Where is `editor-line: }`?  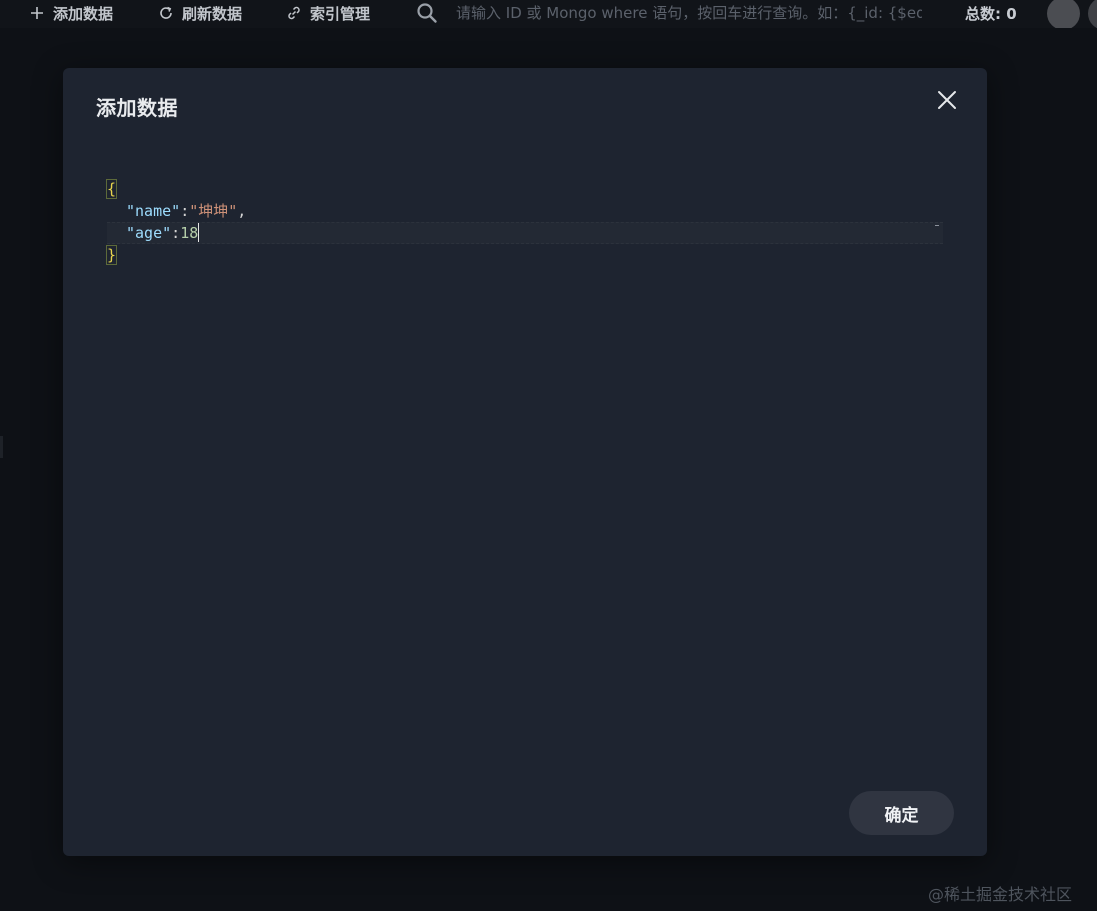 editor-line: } is located at coordinates (524, 255).